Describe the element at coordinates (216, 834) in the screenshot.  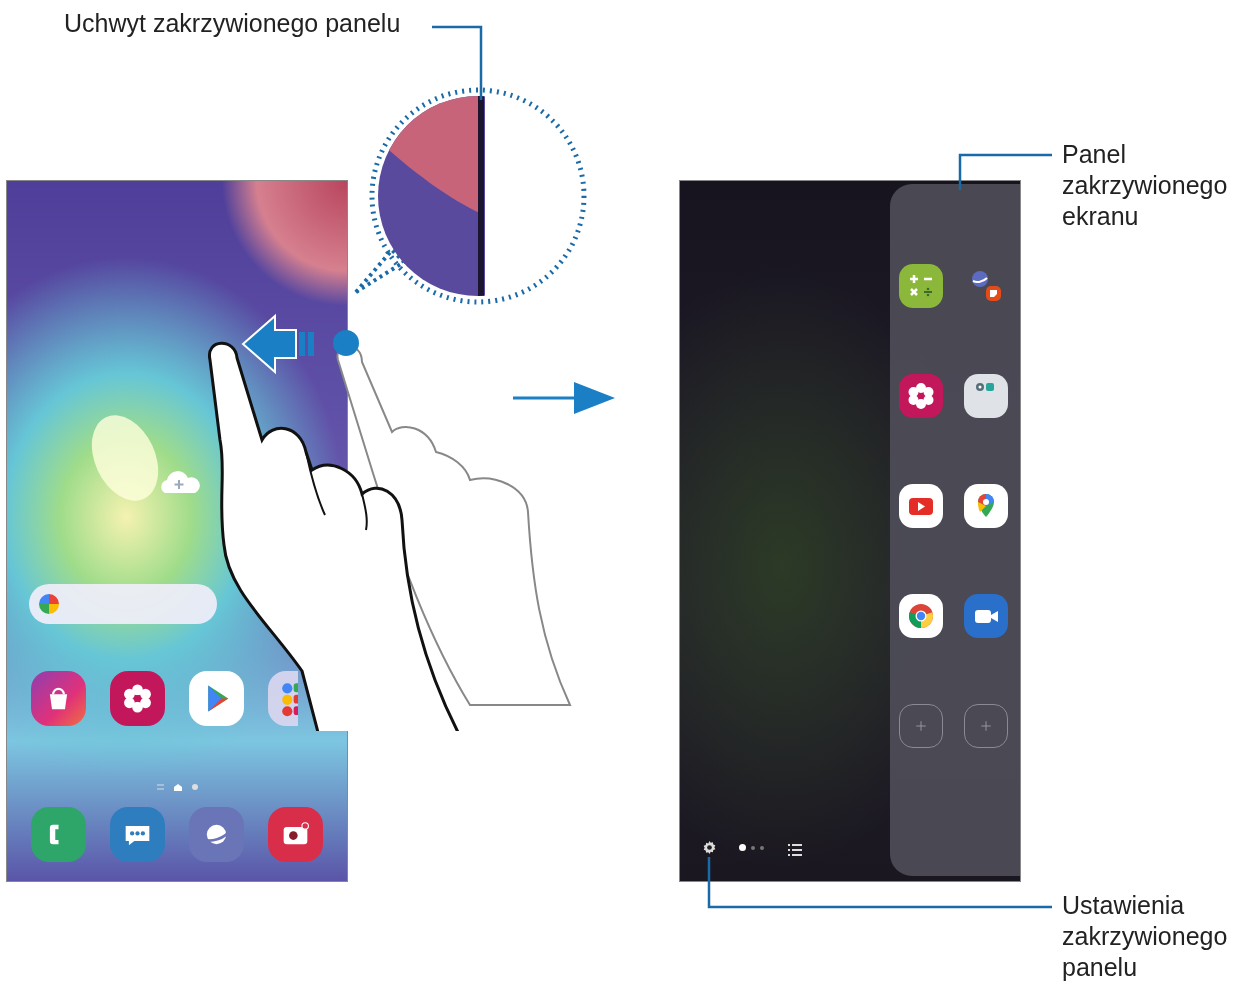
I see `planet-icon` at that location.